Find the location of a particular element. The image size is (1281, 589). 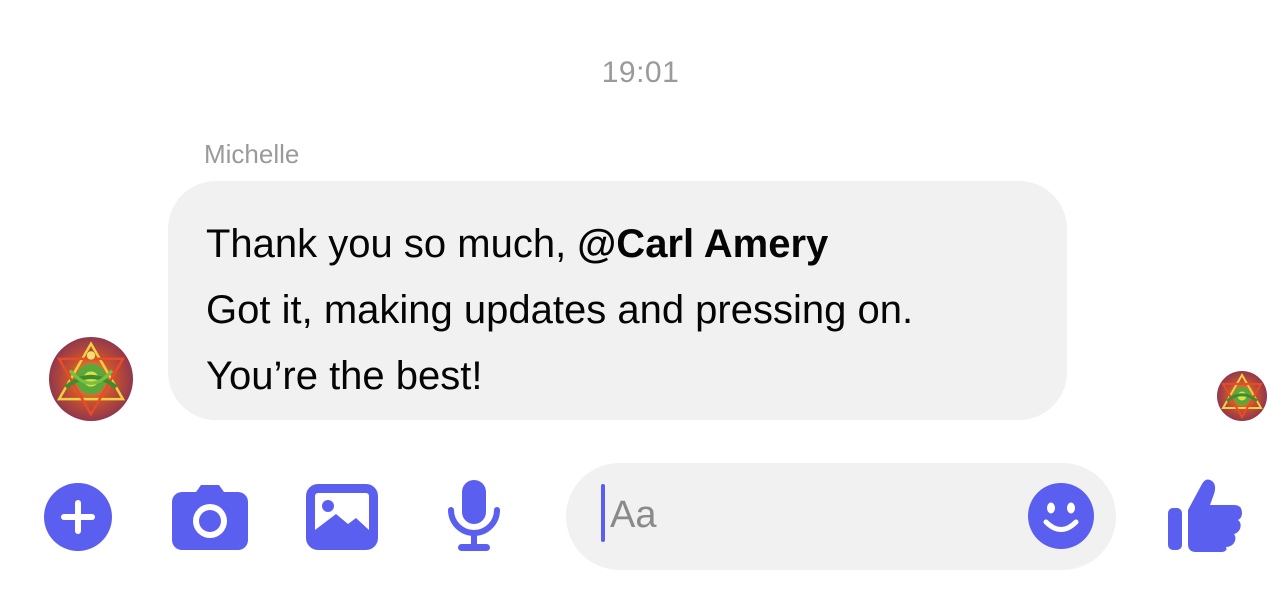

message-composer is located at coordinates (841, 516).